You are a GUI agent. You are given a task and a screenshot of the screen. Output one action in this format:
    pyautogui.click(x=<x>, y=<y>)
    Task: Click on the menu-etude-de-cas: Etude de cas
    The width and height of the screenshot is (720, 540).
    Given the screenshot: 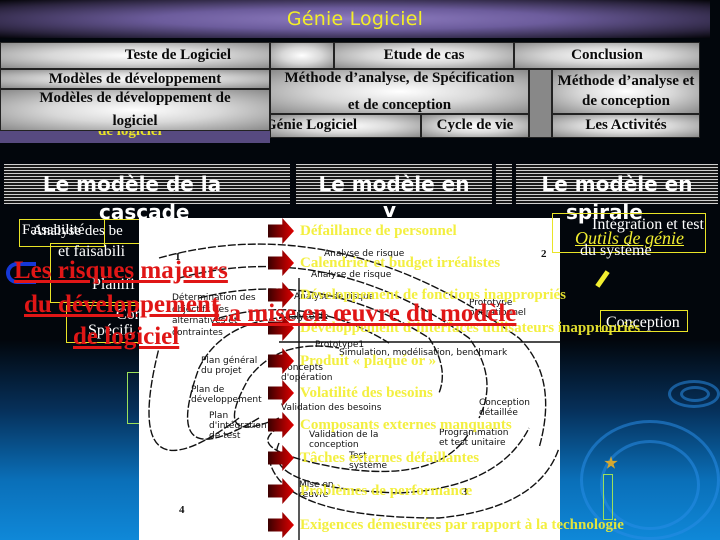 What is the action you would take?
    pyautogui.click(x=424, y=55)
    